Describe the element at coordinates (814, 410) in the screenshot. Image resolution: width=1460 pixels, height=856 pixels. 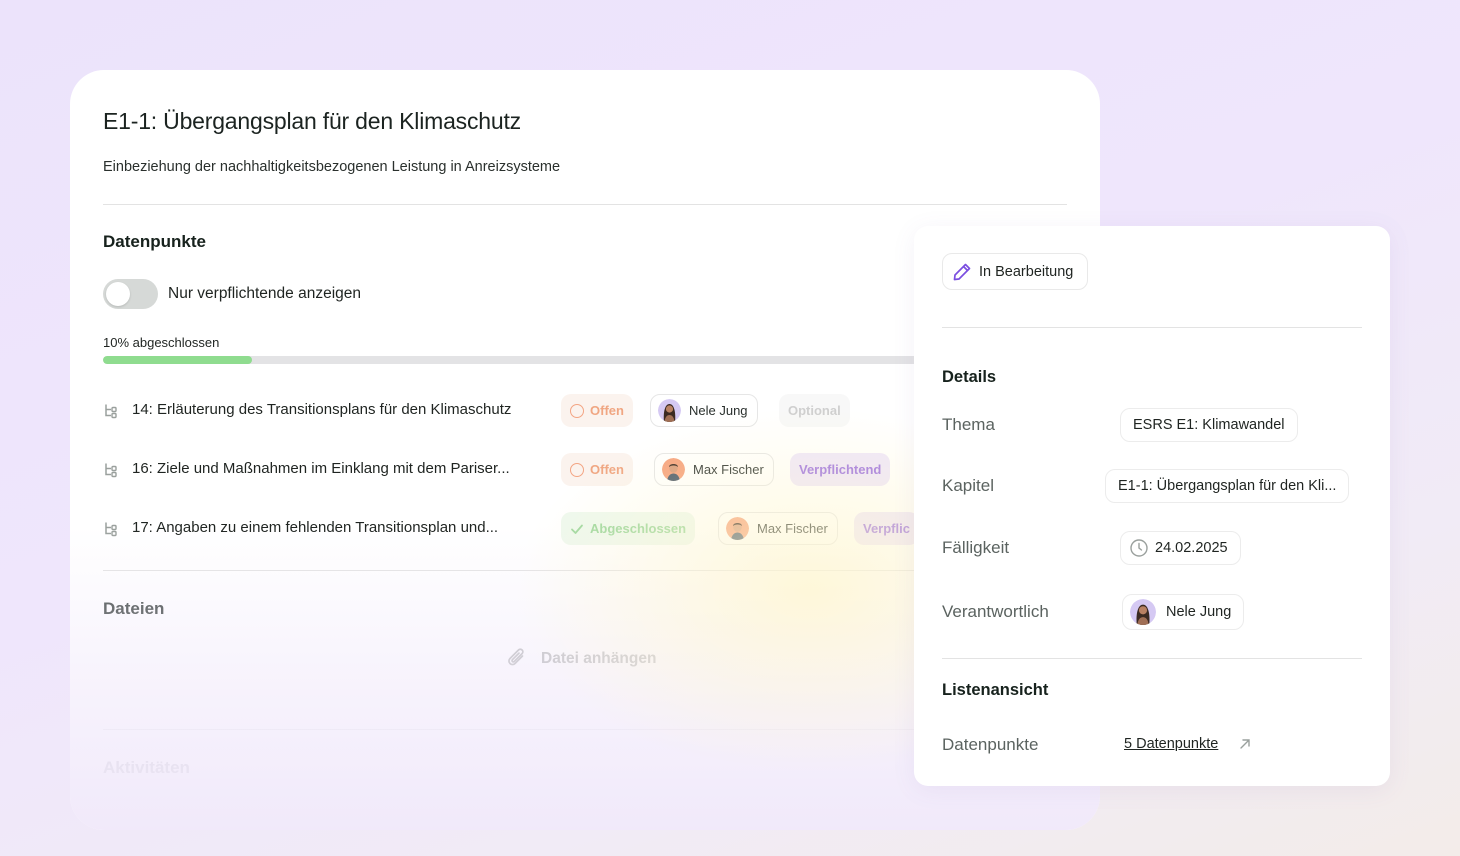
I see `requirement-badge: Optional` at that location.